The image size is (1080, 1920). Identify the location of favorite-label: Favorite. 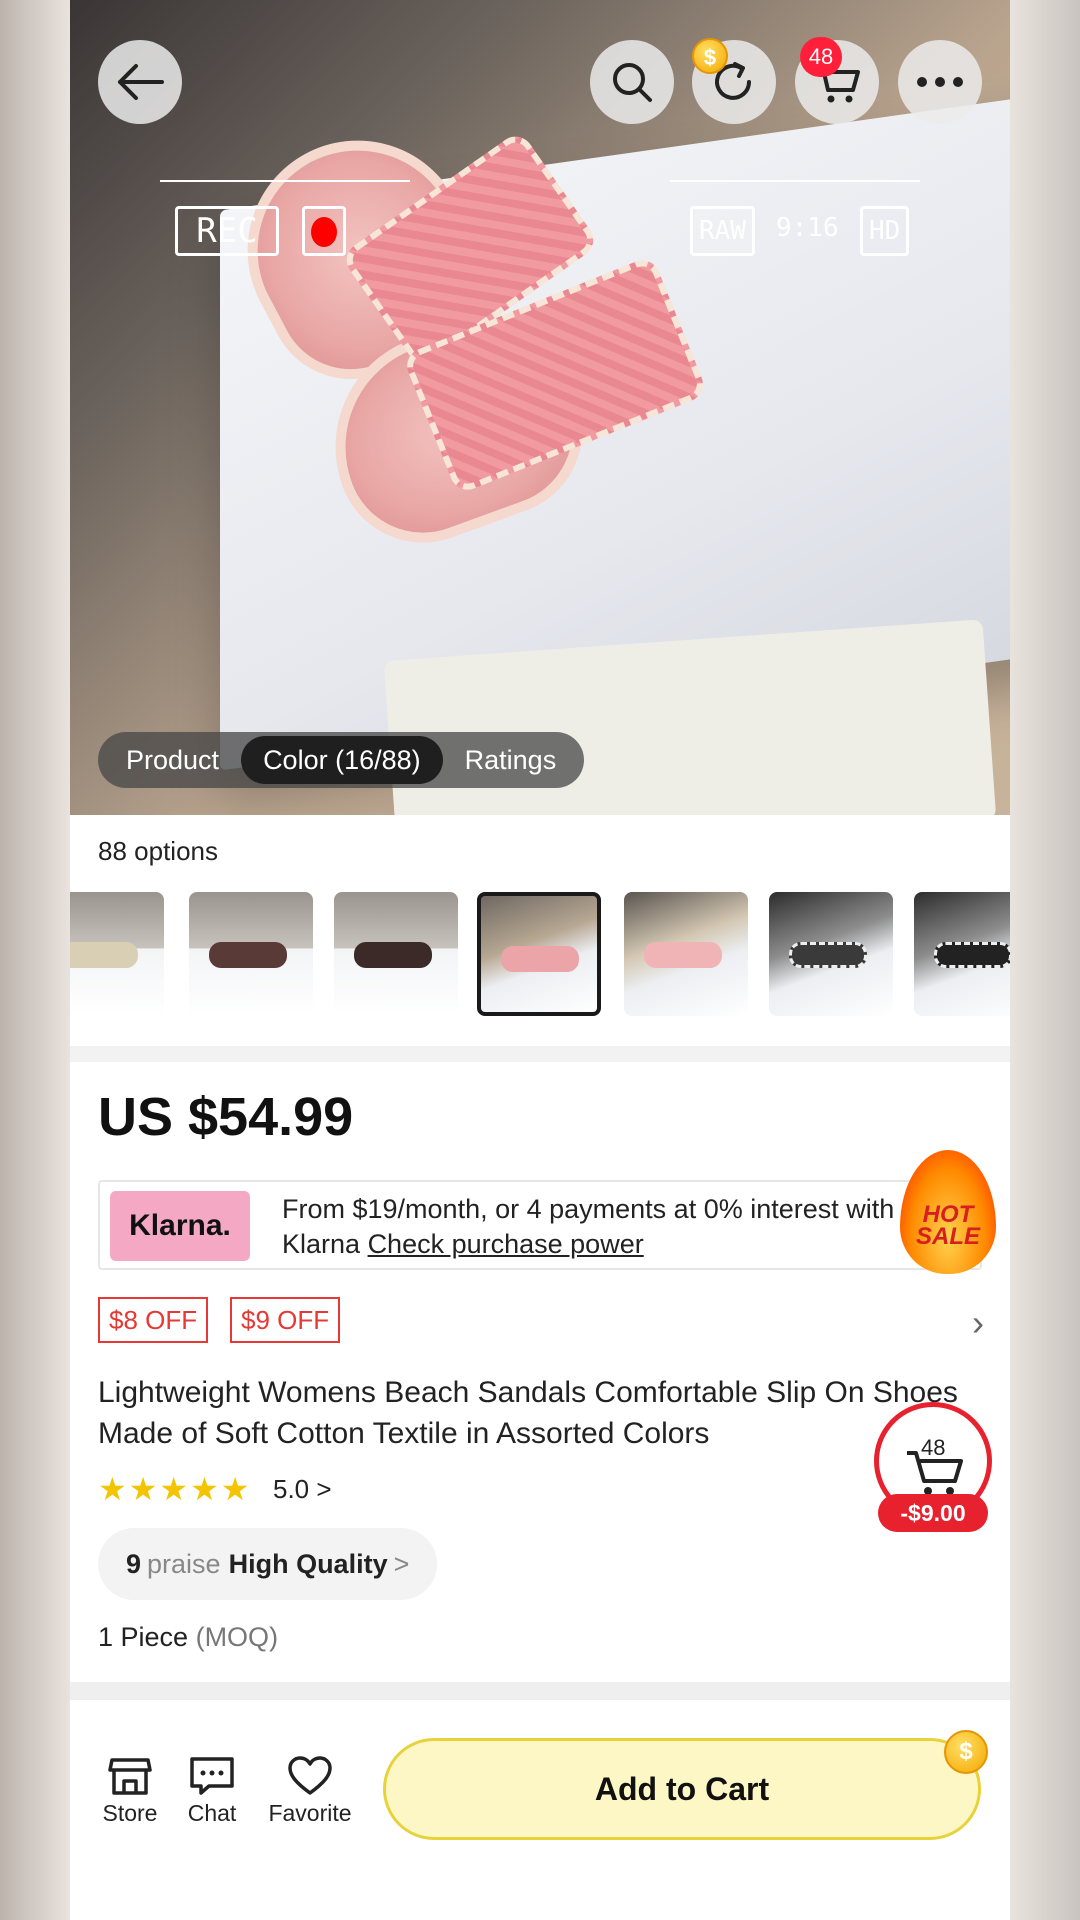
(310, 1813).